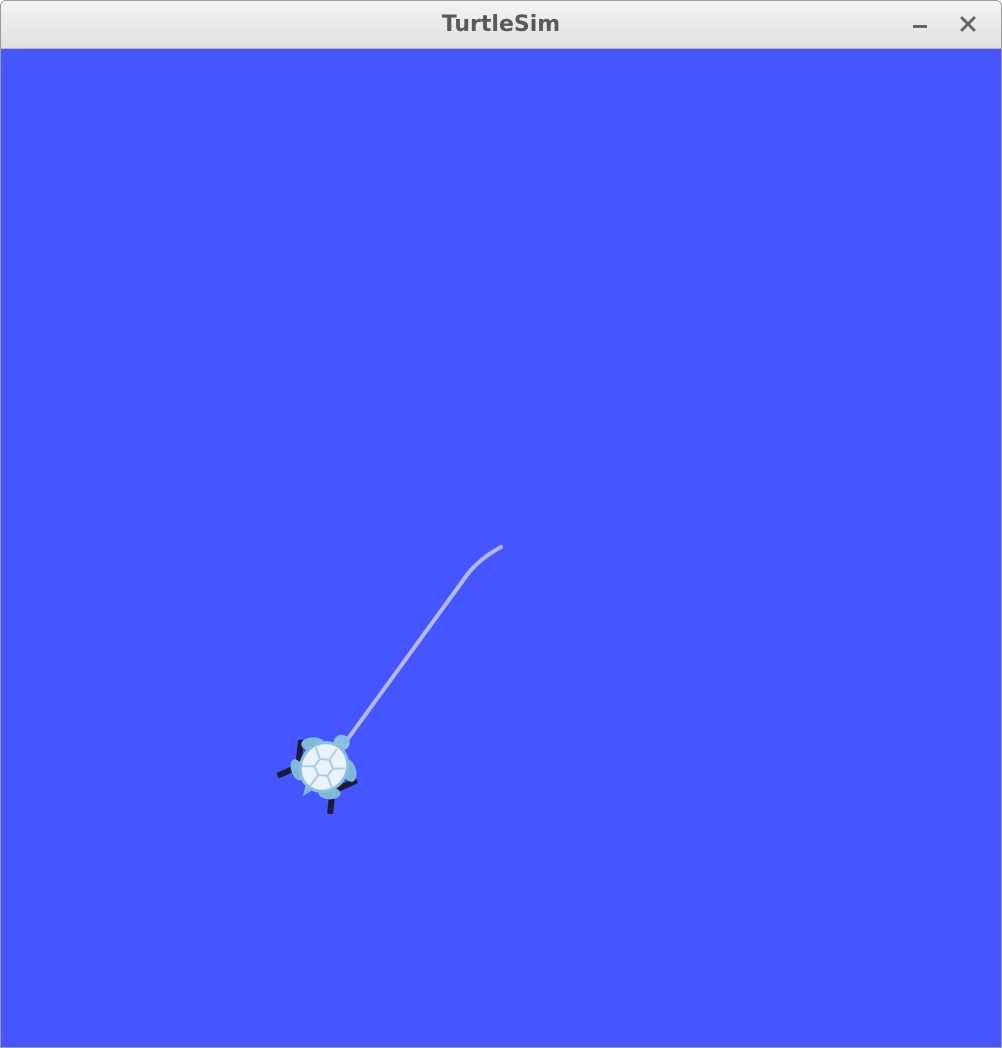  Describe the element at coordinates (420, 649) in the screenshot. I see `turtle-trail` at that location.